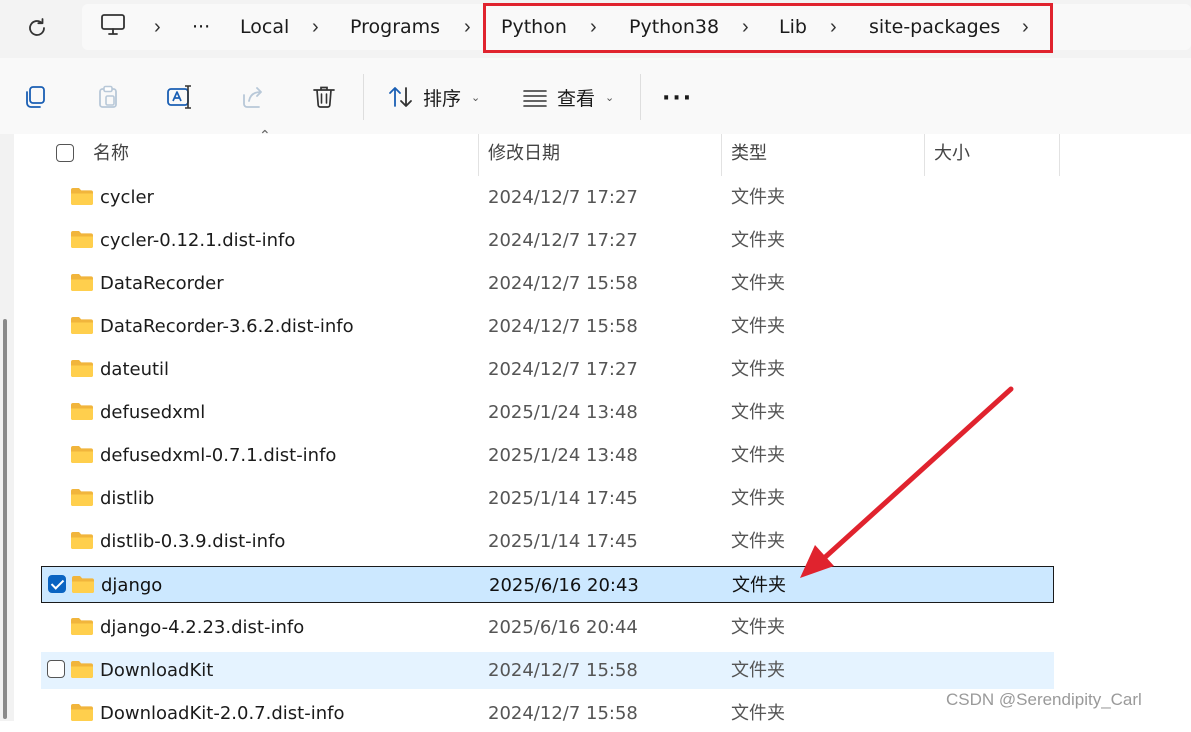  What do you see at coordinates (934, 27) in the screenshot?
I see `breadcrumb-site-packages: site-packages` at bounding box center [934, 27].